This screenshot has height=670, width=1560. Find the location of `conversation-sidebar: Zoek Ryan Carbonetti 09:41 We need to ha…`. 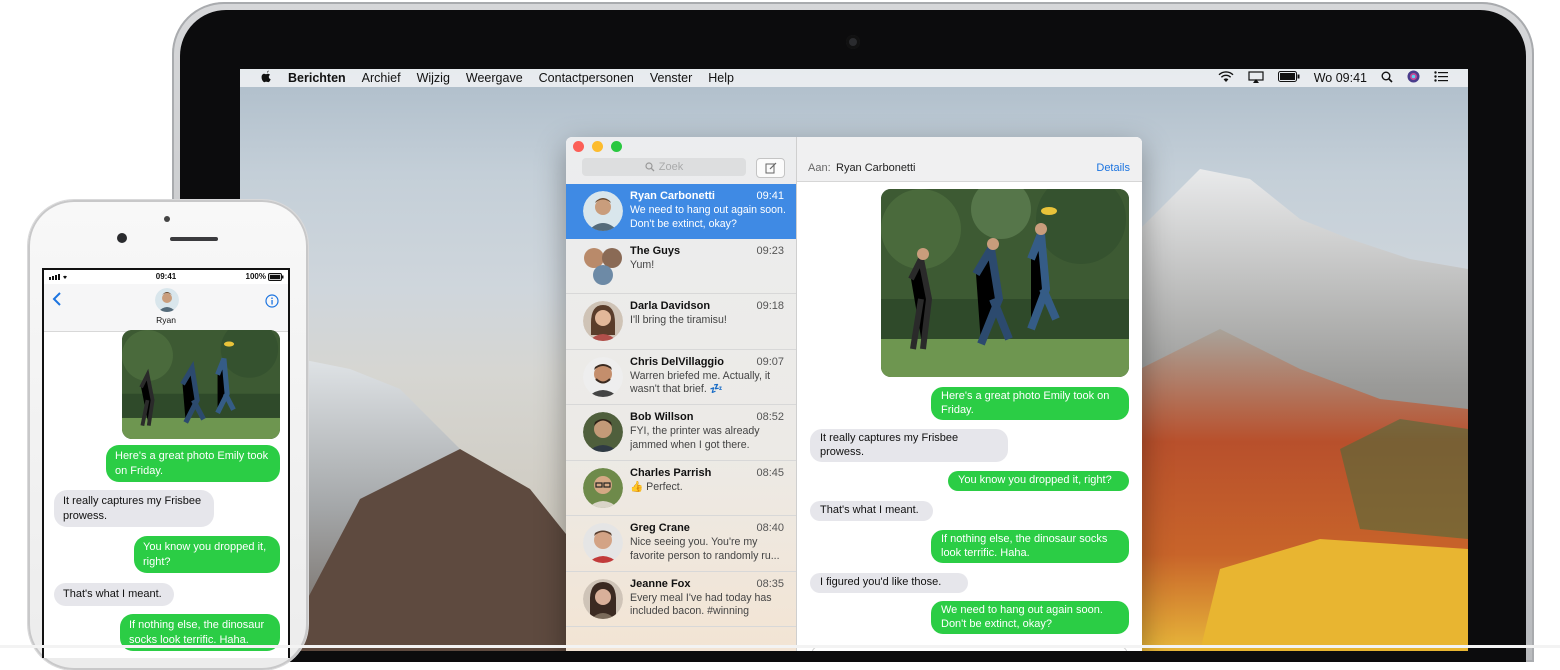

conversation-sidebar: Zoek Ryan Carbonetti 09:41 We need to ha… is located at coordinates (681, 394).